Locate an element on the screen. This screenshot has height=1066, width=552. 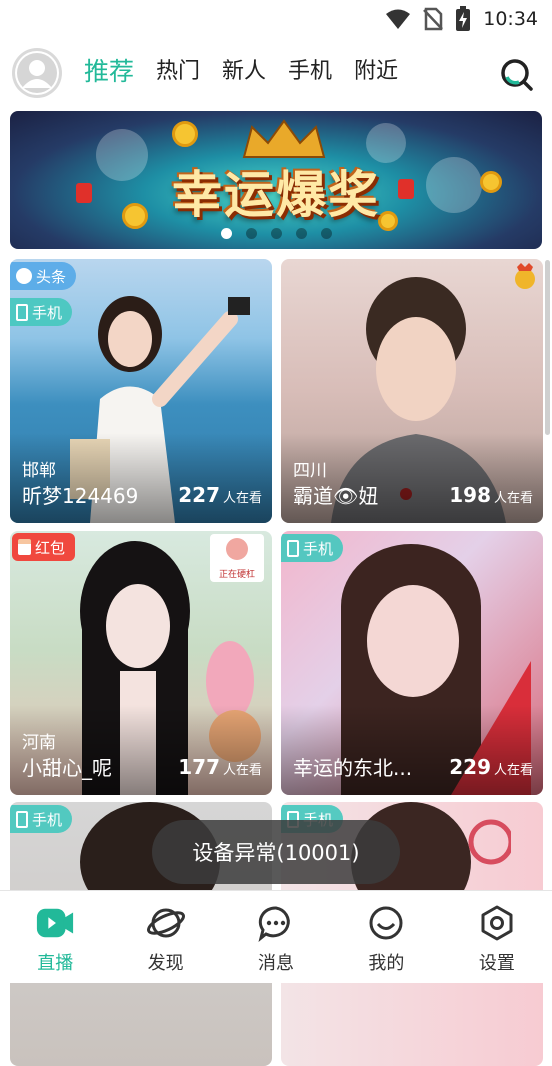
room-name: 小甜心_呢 is located at coordinates (67, 768).